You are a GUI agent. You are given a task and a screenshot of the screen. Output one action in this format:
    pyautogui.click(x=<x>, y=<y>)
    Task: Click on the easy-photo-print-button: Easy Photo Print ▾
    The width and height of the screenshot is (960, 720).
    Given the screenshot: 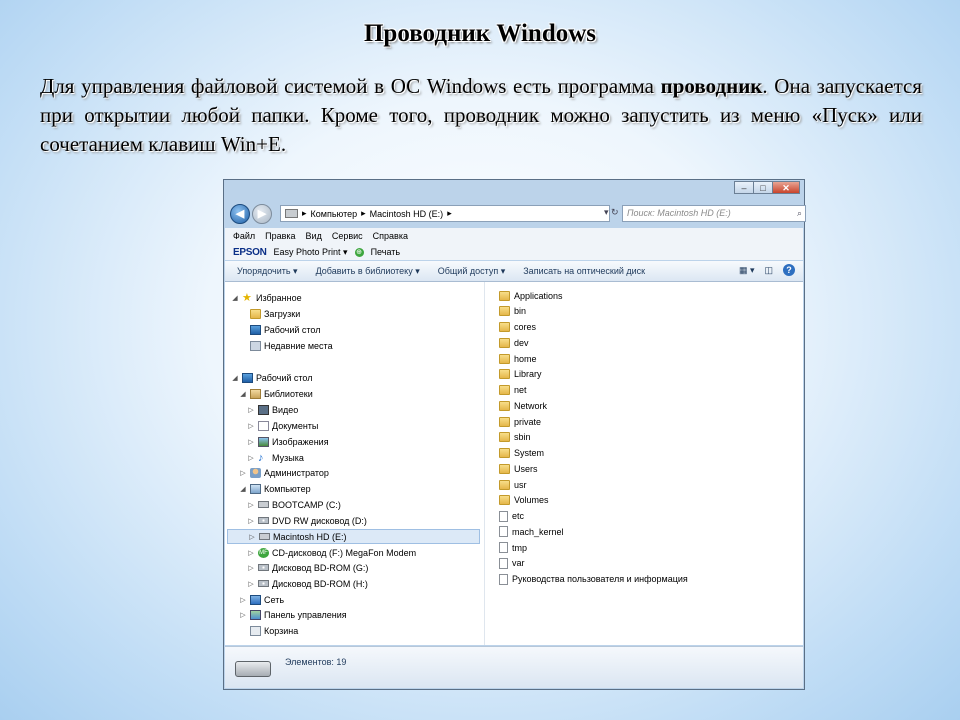 What is the action you would take?
    pyautogui.click(x=311, y=252)
    